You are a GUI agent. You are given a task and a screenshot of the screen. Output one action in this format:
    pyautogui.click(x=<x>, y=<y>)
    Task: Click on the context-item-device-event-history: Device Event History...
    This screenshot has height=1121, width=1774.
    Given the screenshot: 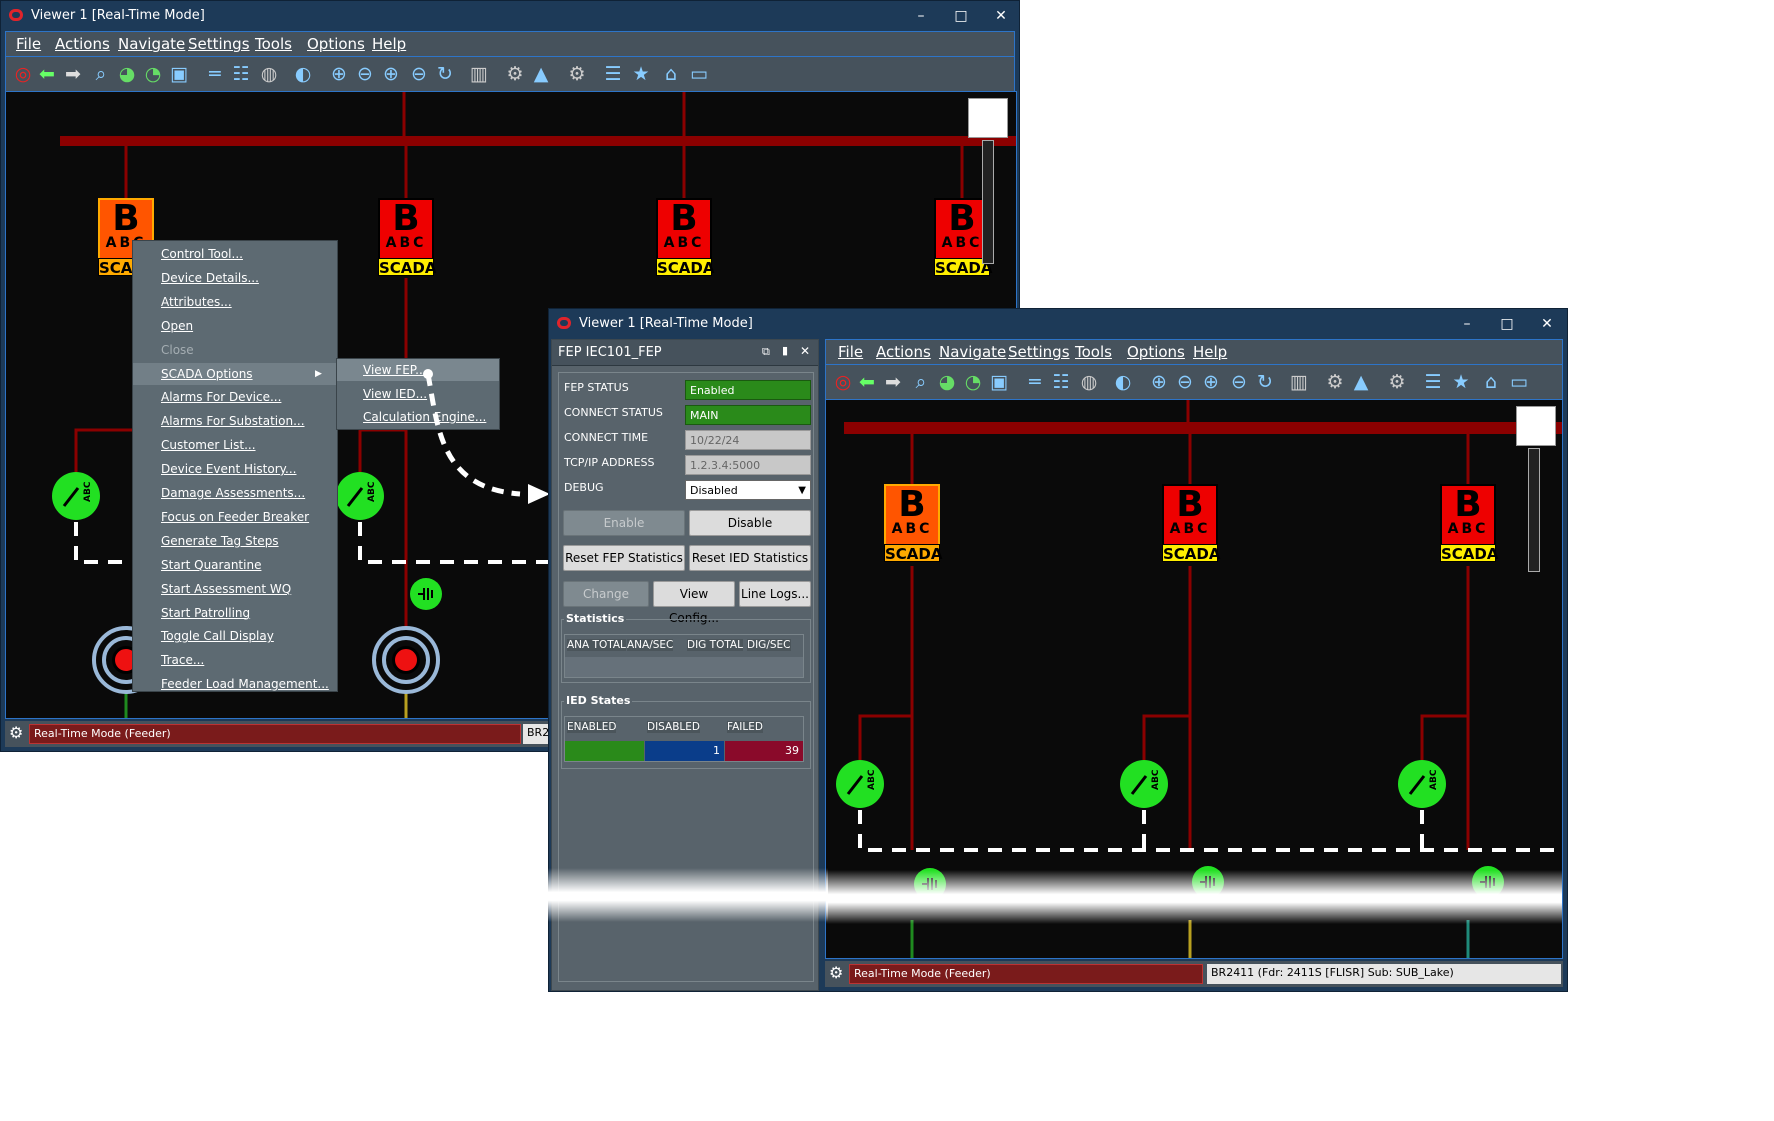 What is the action you would take?
    pyautogui.click(x=228, y=469)
    